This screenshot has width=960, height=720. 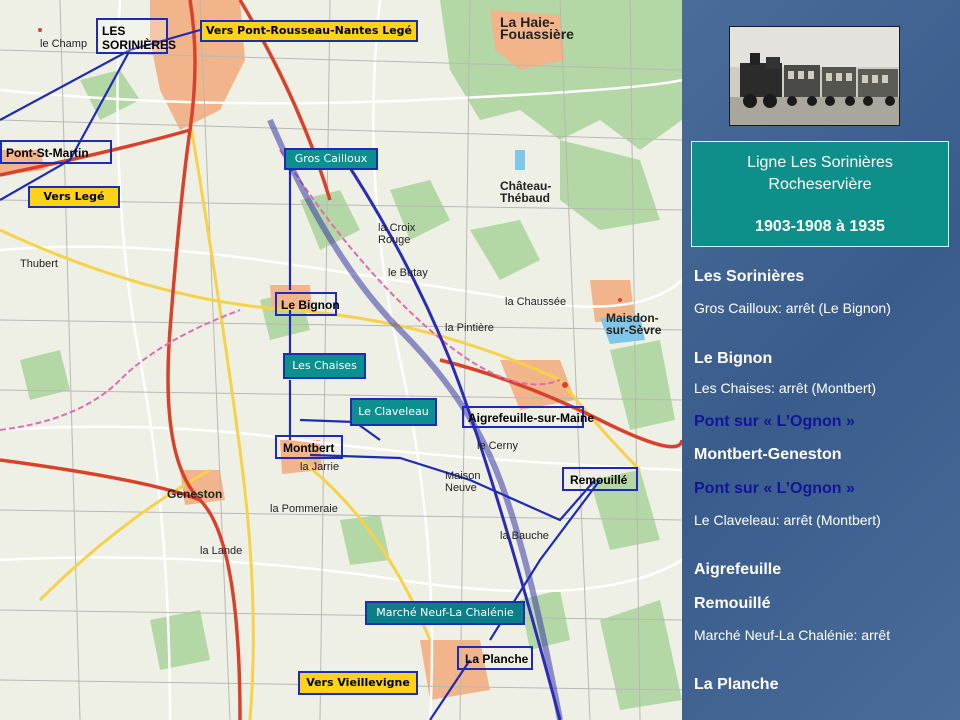 I want to click on place-la-pommeraie: la Pommeraie, so click(x=304, y=509).